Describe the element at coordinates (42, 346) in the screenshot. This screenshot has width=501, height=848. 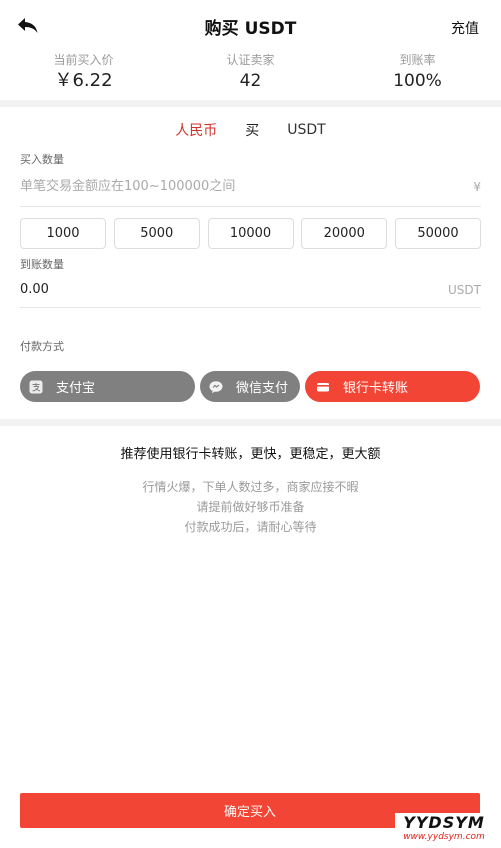
I see `payment-method-label: 付款方式` at that location.